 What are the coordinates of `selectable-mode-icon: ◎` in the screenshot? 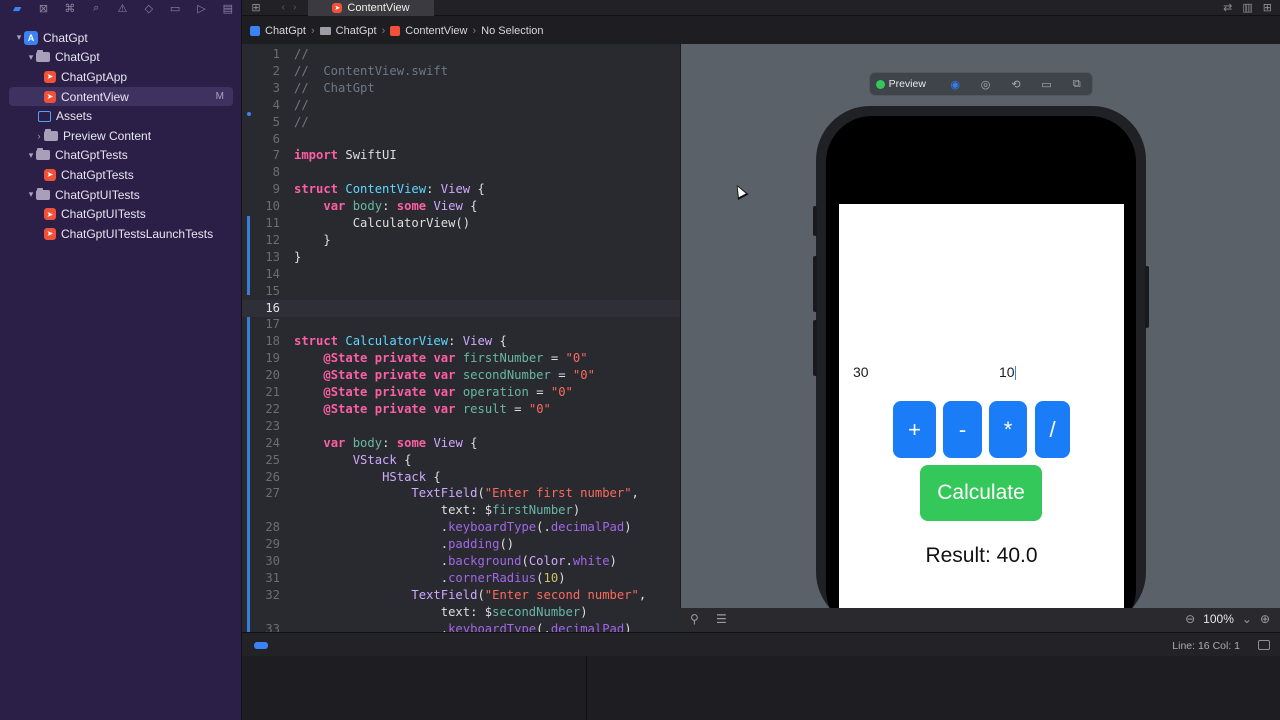 It's located at (985, 84).